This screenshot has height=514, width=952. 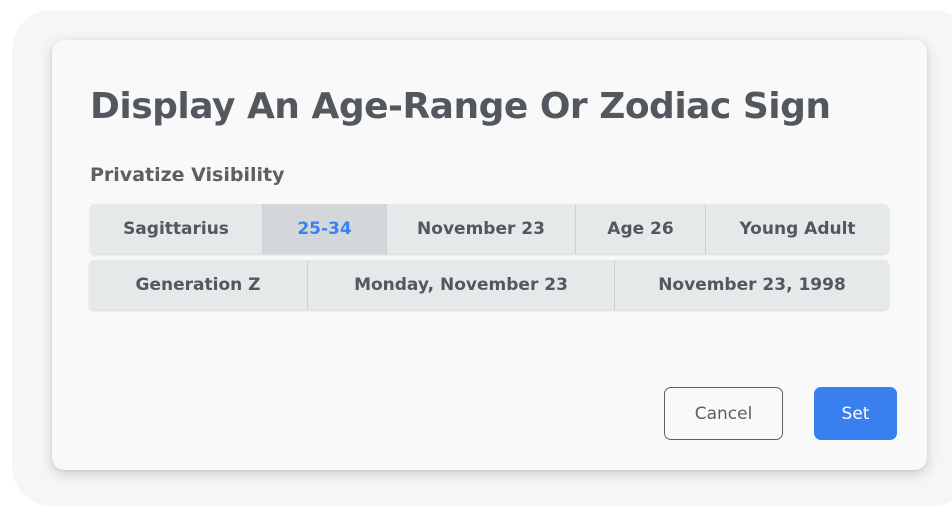 I want to click on option-birth-month-day: November 23, so click(x=481, y=229).